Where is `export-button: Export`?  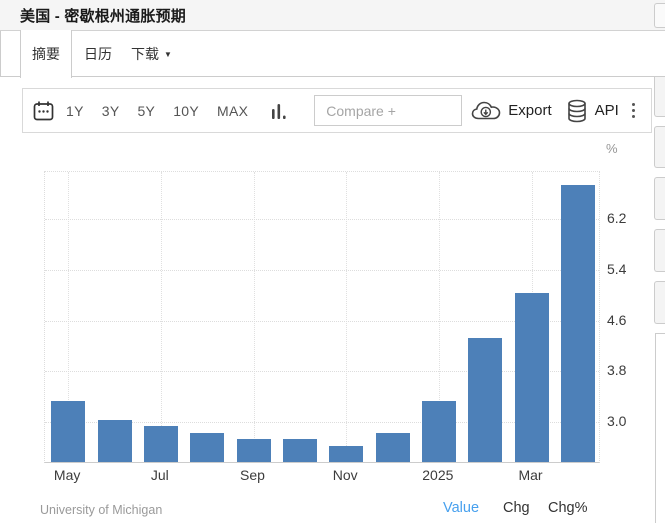
export-button: Export is located at coordinates (511, 110).